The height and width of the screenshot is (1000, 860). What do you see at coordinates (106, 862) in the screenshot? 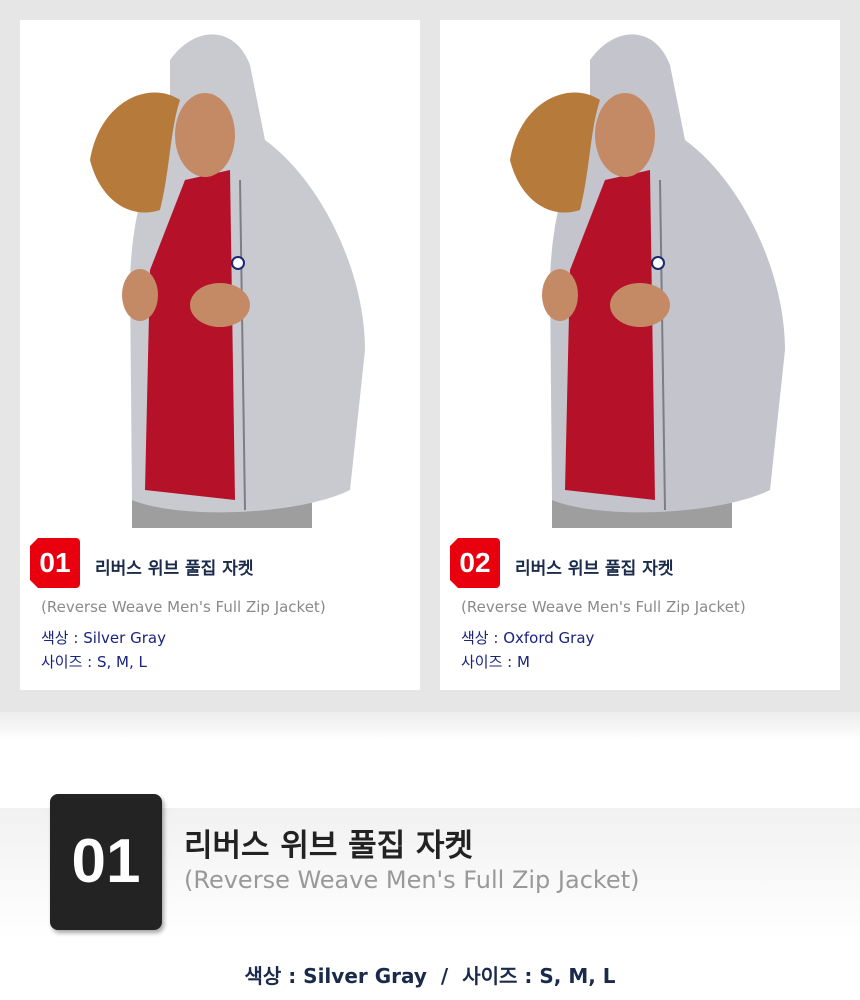
I see `detail-number-badge: 01` at bounding box center [106, 862].